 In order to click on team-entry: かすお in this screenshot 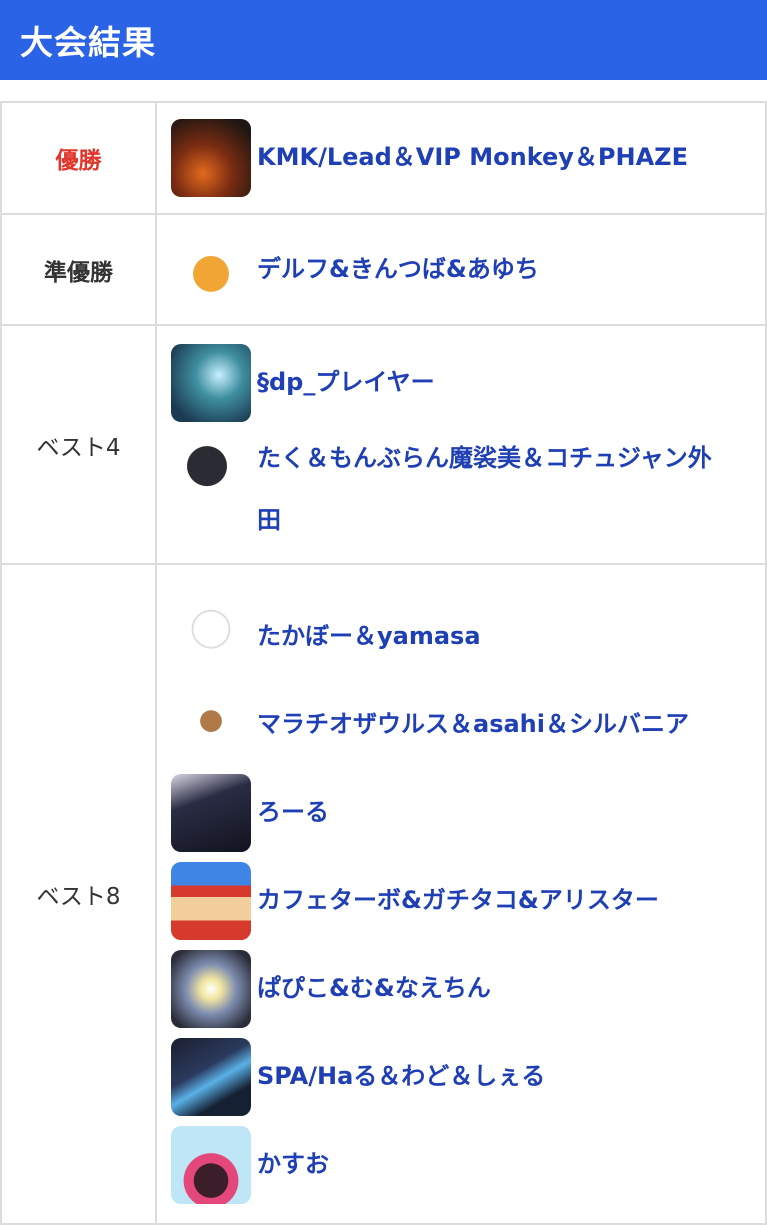, I will do `click(468, 1165)`.